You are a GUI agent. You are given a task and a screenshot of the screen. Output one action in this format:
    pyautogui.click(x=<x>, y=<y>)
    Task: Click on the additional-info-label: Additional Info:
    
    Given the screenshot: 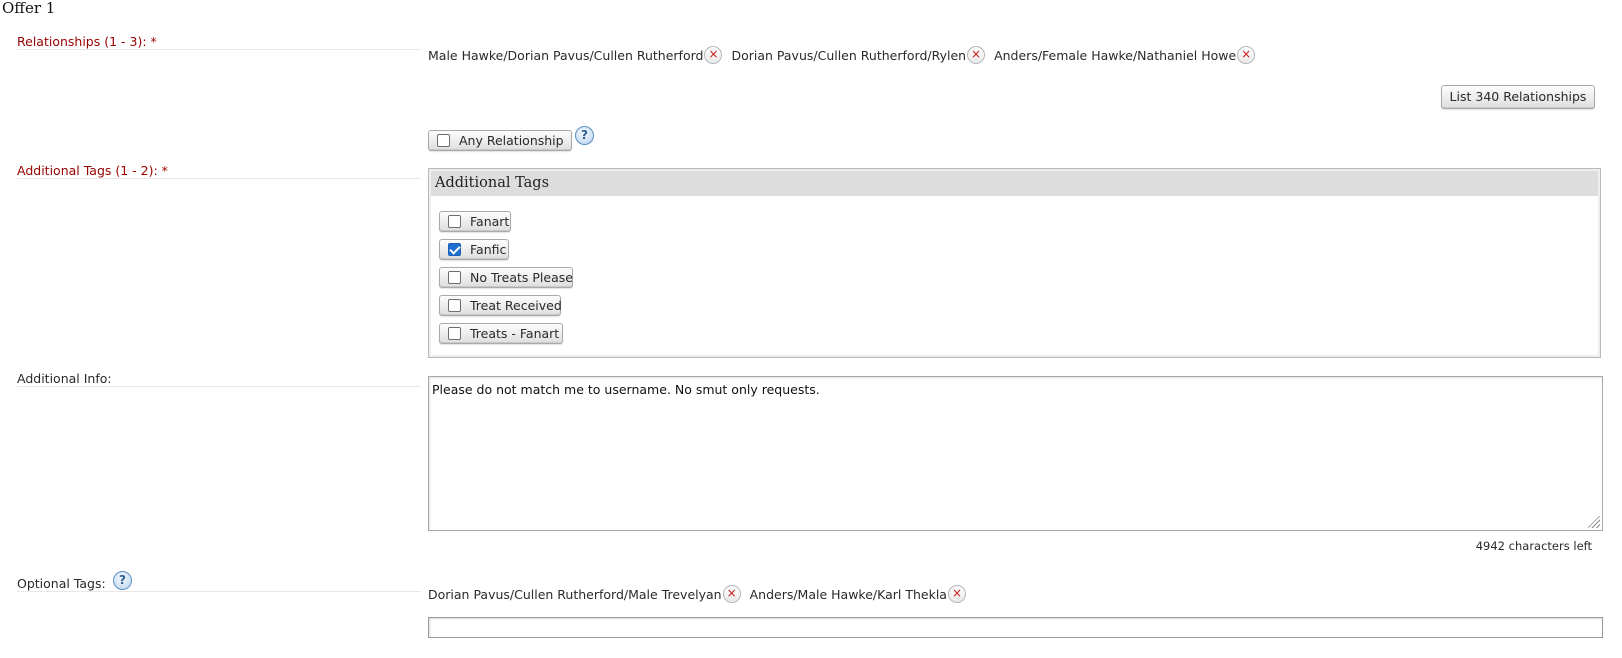 What is the action you would take?
    pyautogui.click(x=64, y=378)
    